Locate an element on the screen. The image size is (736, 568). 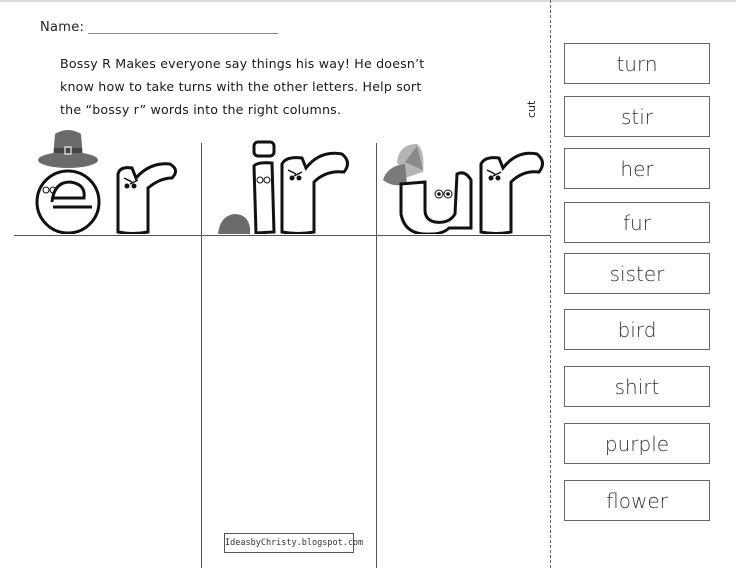
column-header-er is located at coordinates (110, 178).